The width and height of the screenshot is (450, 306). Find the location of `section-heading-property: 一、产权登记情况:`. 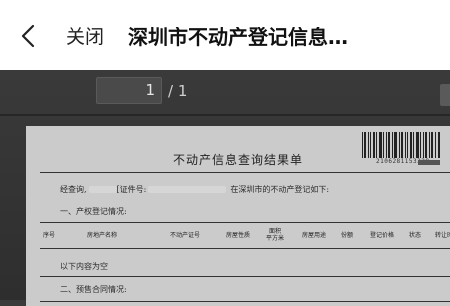

section-heading-property: 一、产权登记情况: is located at coordinates (93, 211).